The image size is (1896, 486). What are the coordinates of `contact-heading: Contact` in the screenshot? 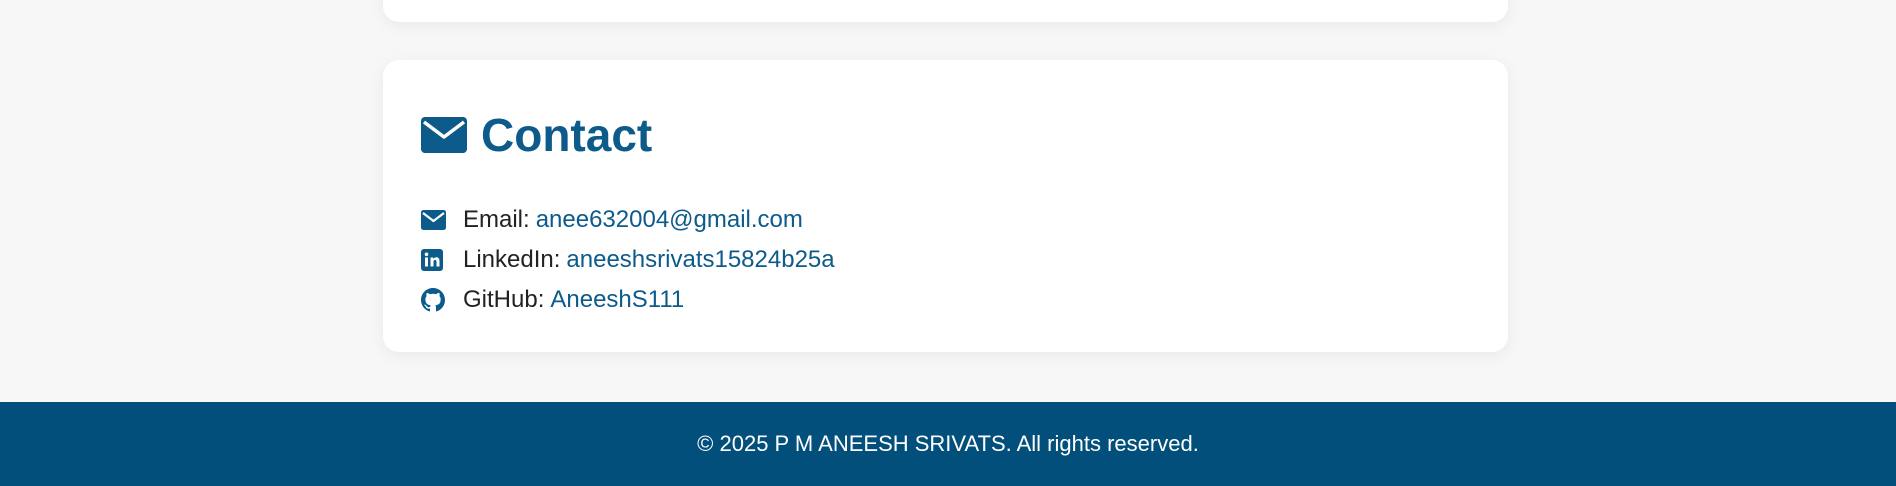 It's located at (536, 135).